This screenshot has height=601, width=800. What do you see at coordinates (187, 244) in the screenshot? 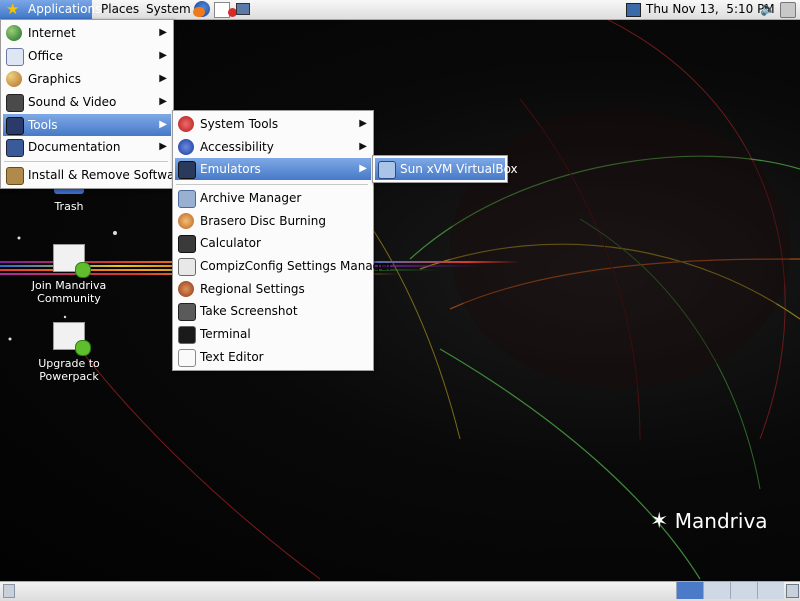
I see `calculator-icon` at bounding box center [187, 244].